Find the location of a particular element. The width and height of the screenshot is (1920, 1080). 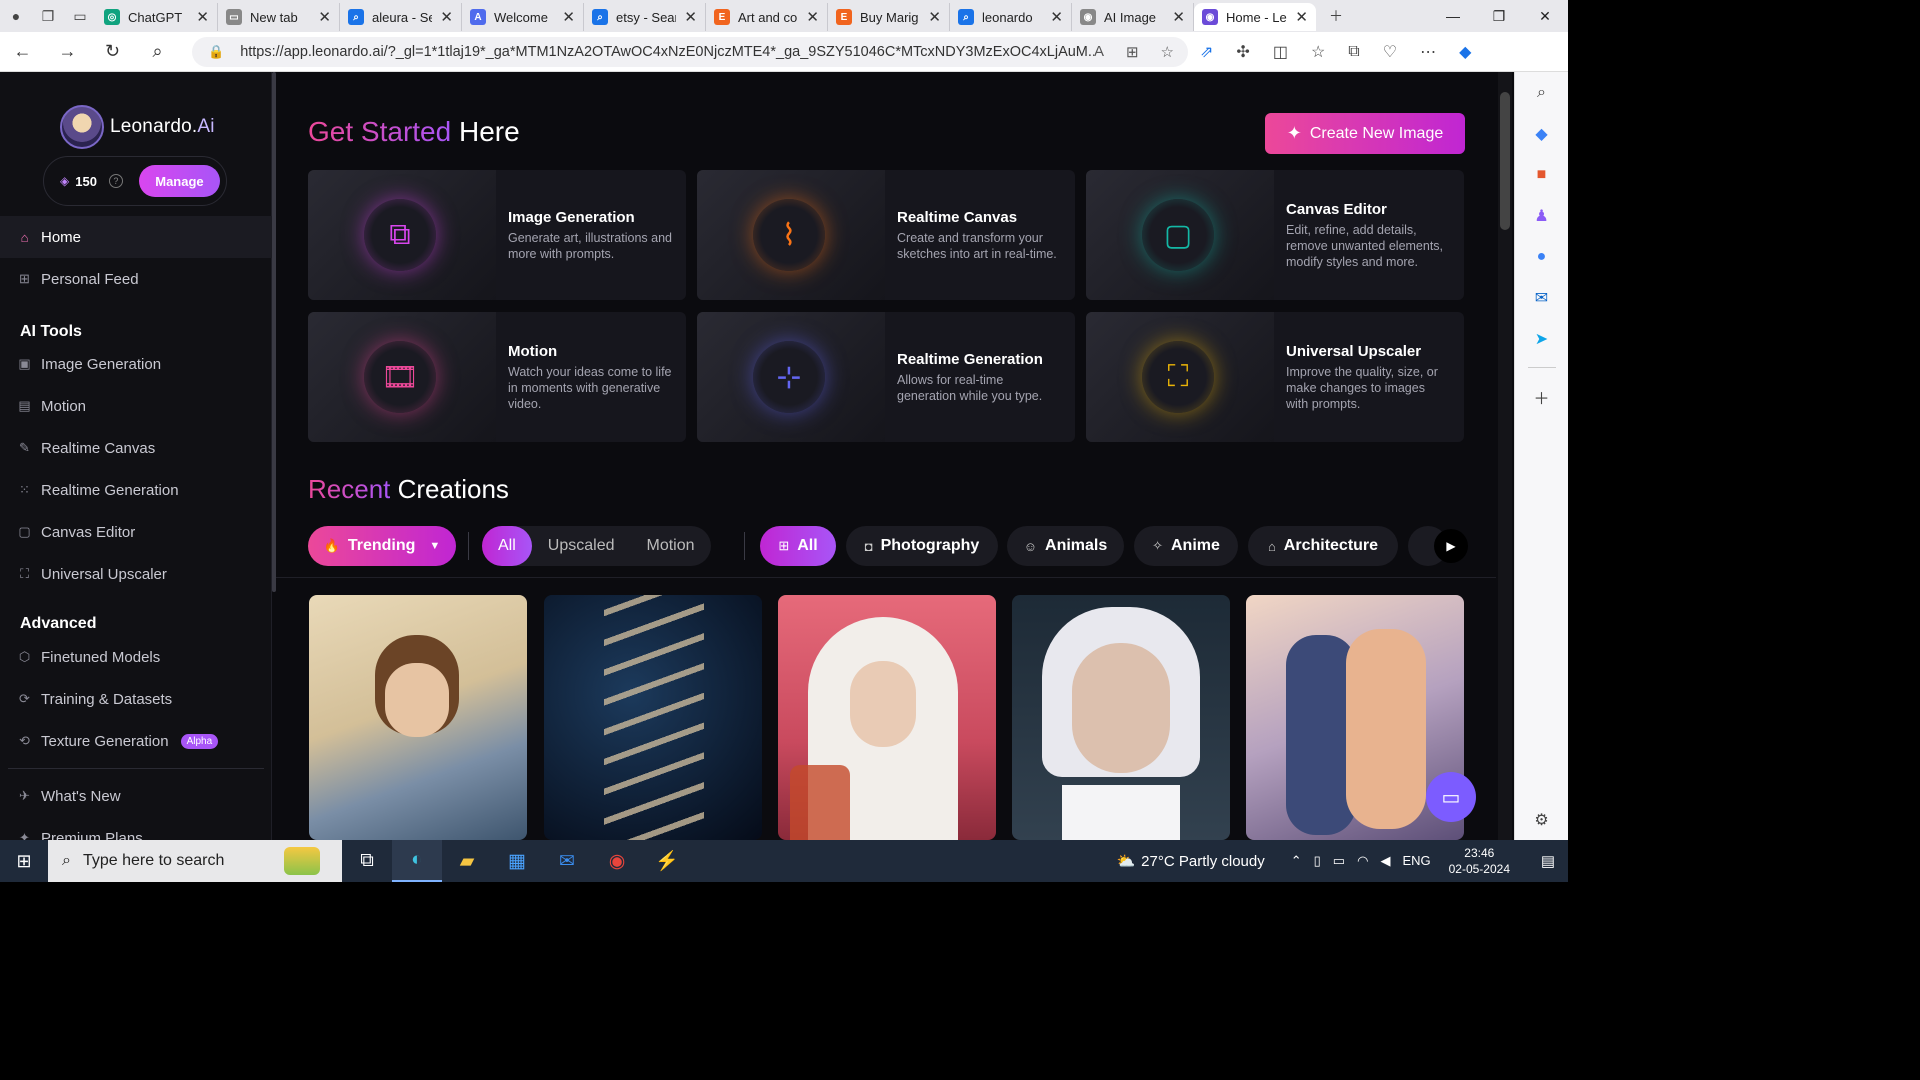

read-aloud-icon: A is located at coordinates (1099, 52).